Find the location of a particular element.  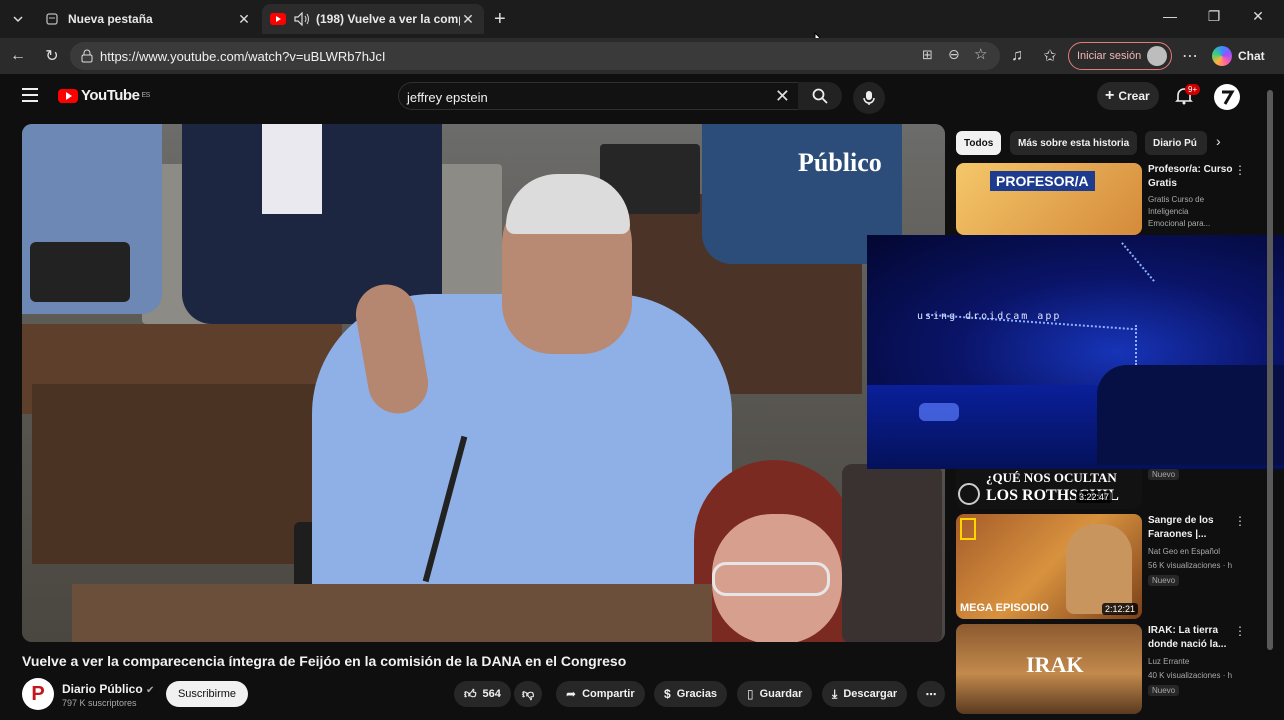

thanks-button: $ Gracias is located at coordinates (691, 694).